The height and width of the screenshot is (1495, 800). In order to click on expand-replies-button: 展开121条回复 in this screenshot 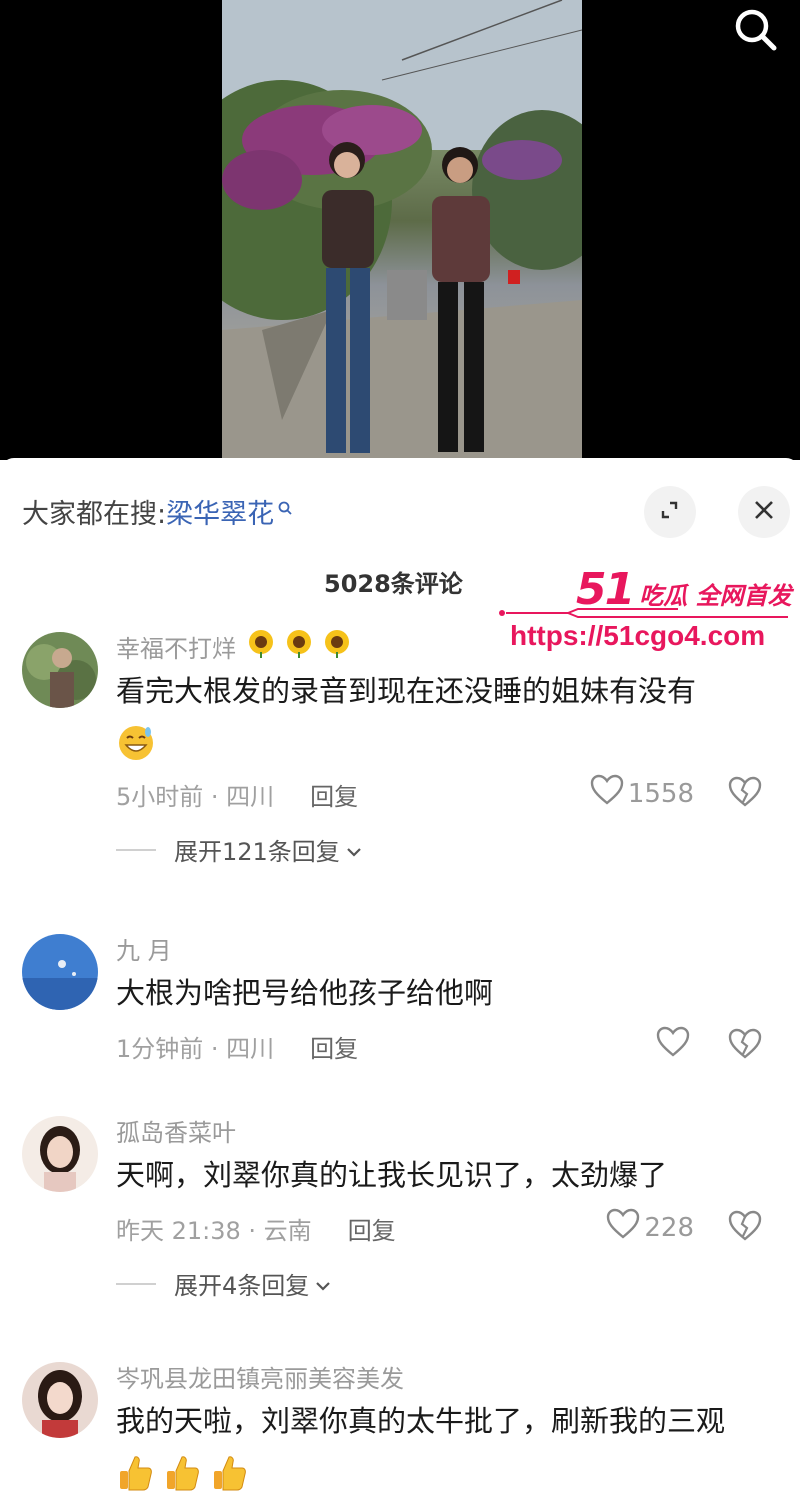, I will do `click(448, 849)`.